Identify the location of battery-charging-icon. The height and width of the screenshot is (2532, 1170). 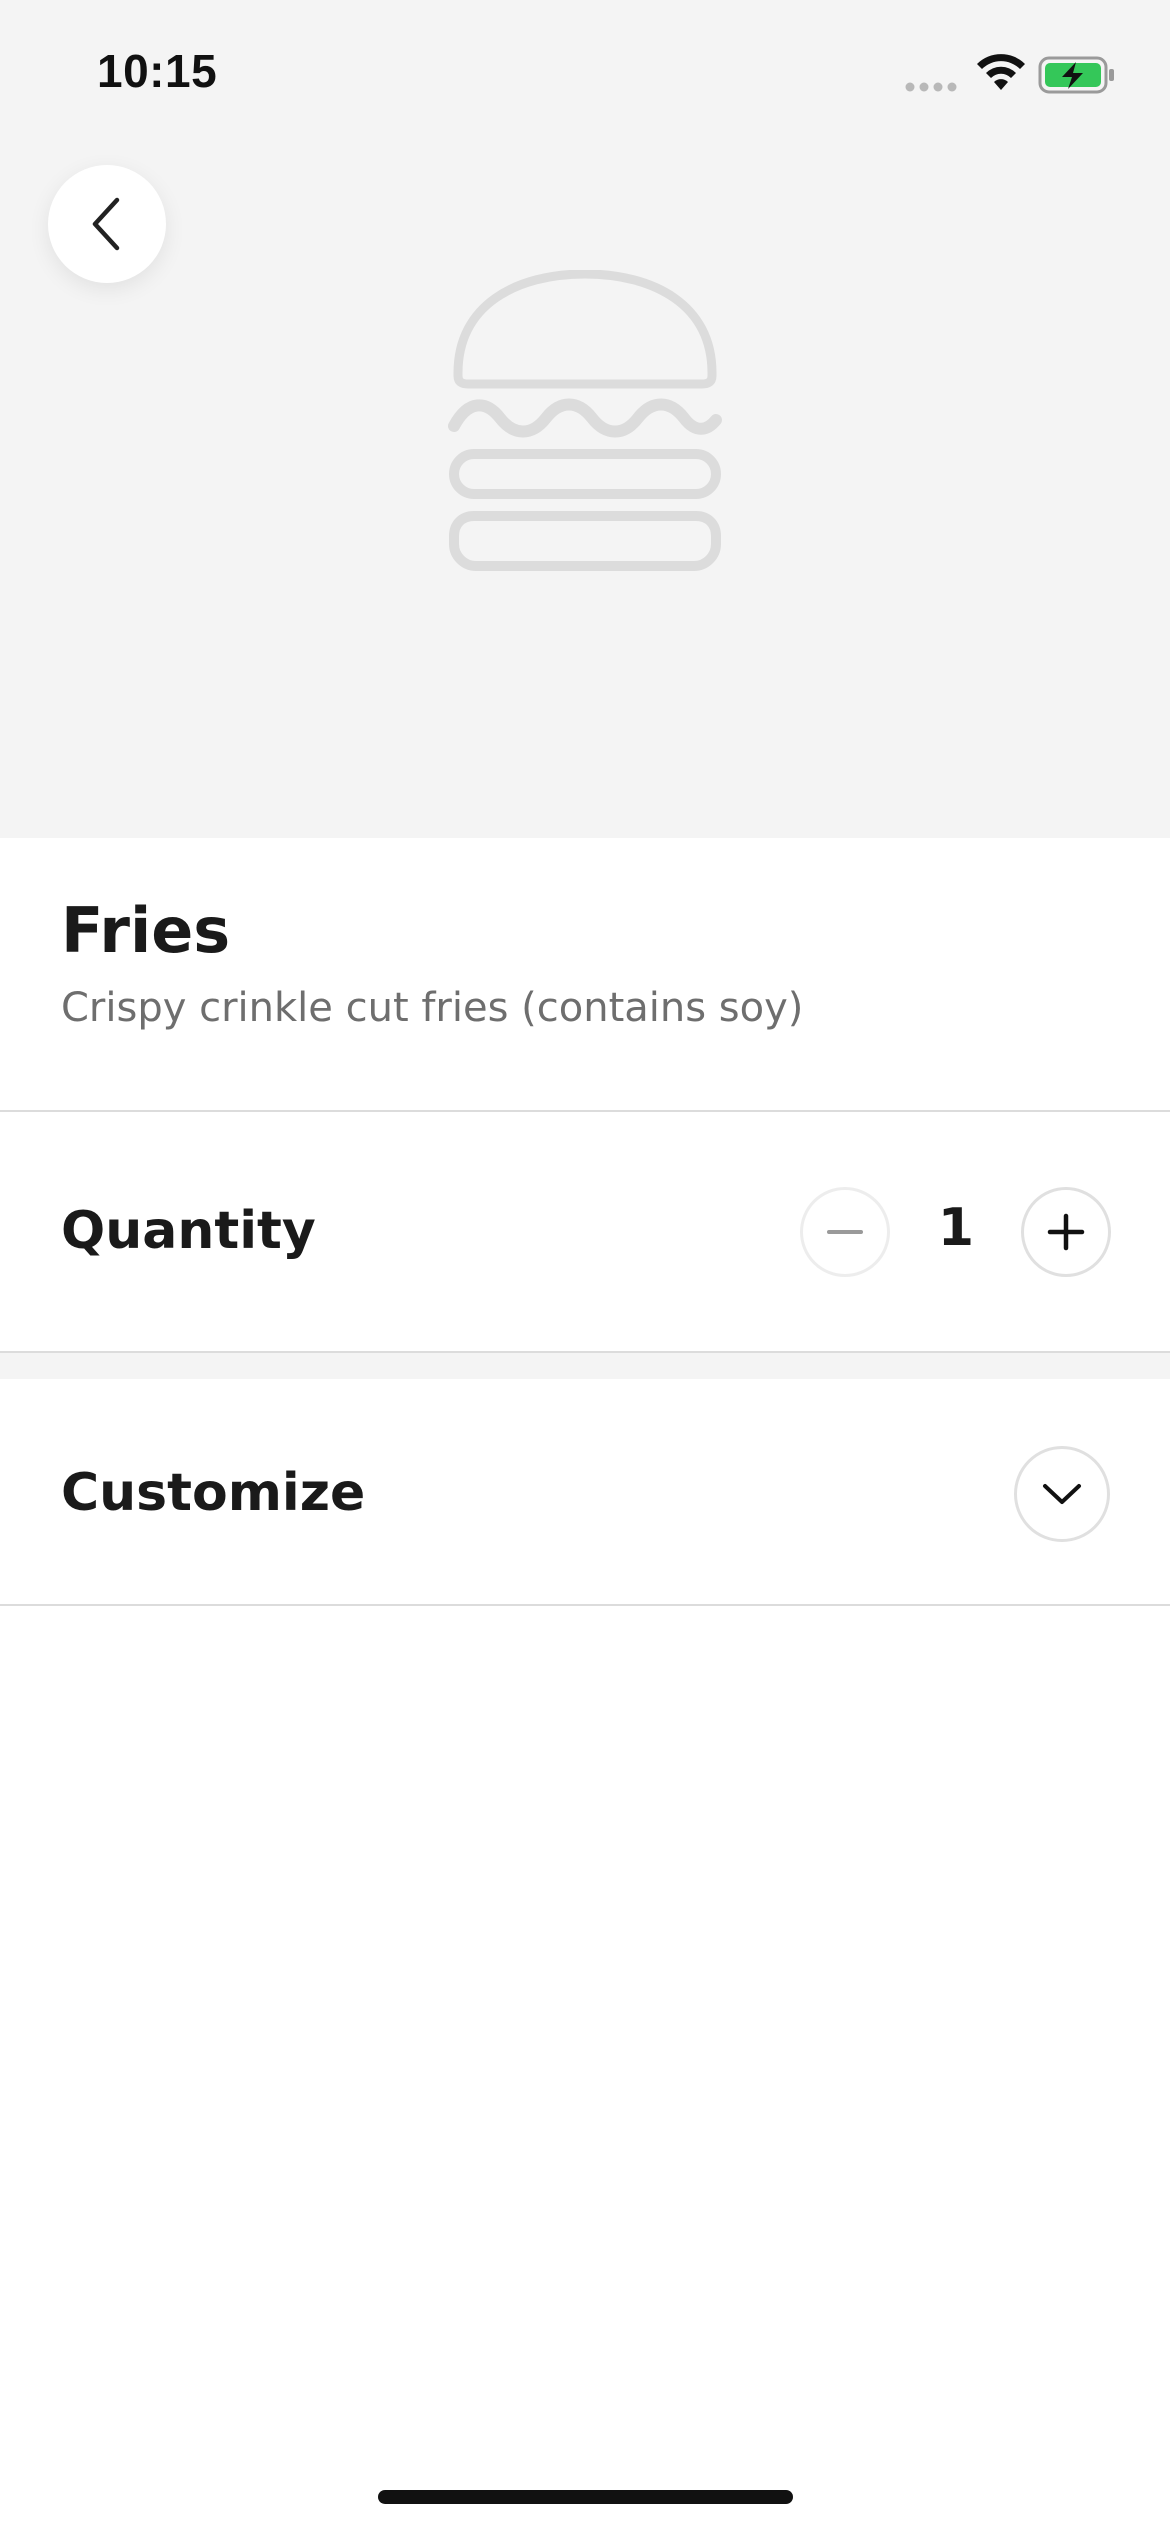
(1076, 75).